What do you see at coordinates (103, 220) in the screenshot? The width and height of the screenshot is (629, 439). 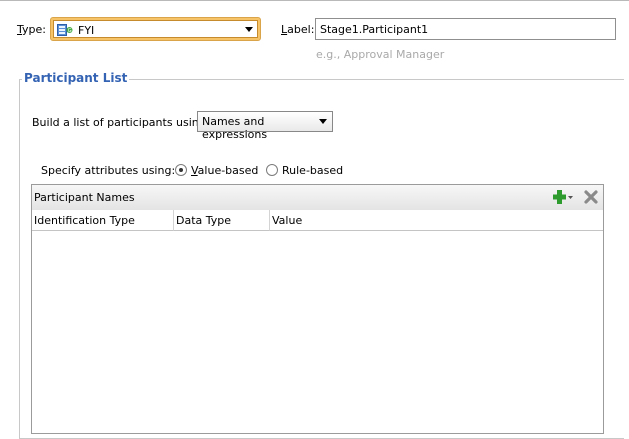 I see `column-header-identification-type: Identification Type` at bounding box center [103, 220].